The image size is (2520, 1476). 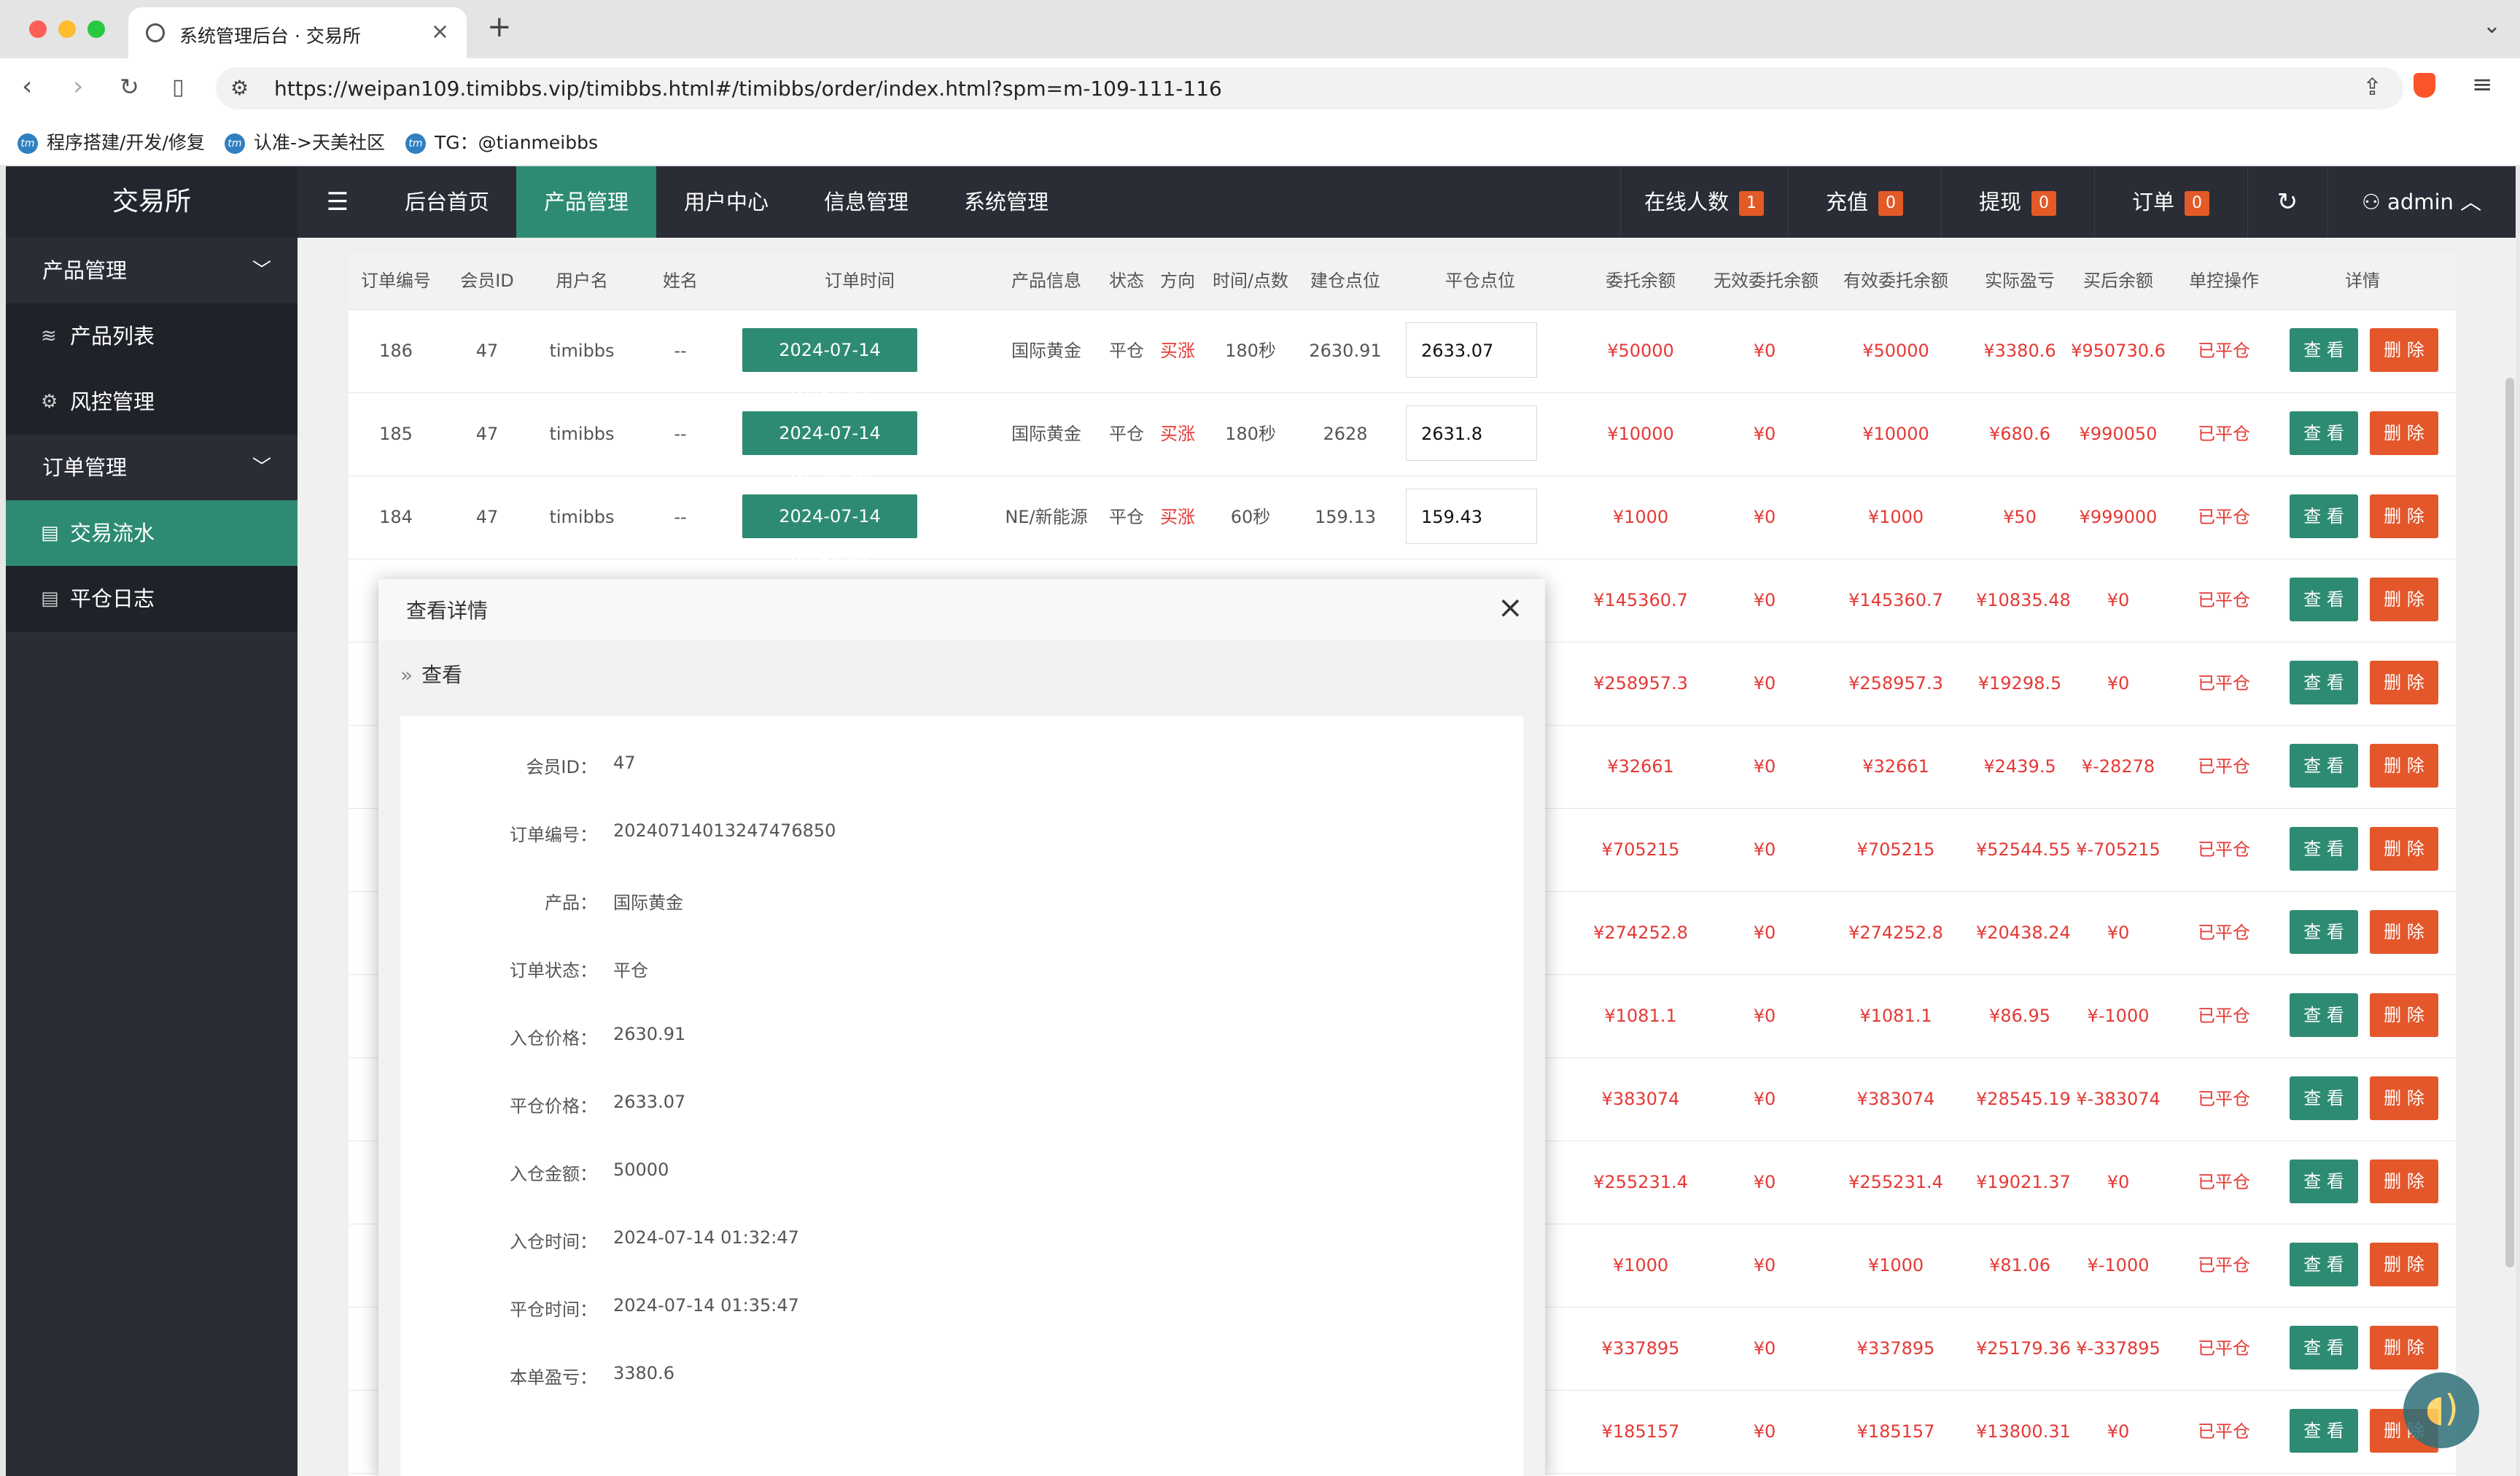 I want to click on sound-icon: ◖), so click(x=2442, y=1408).